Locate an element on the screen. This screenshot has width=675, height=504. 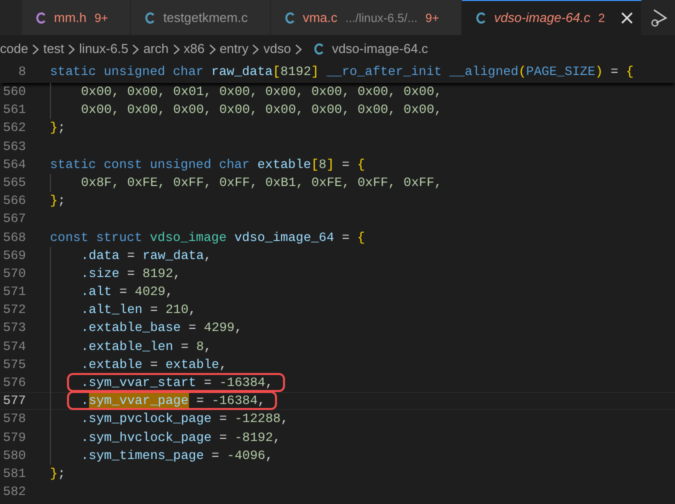
breadcrumb-item: code is located at coordinates (14, 49).